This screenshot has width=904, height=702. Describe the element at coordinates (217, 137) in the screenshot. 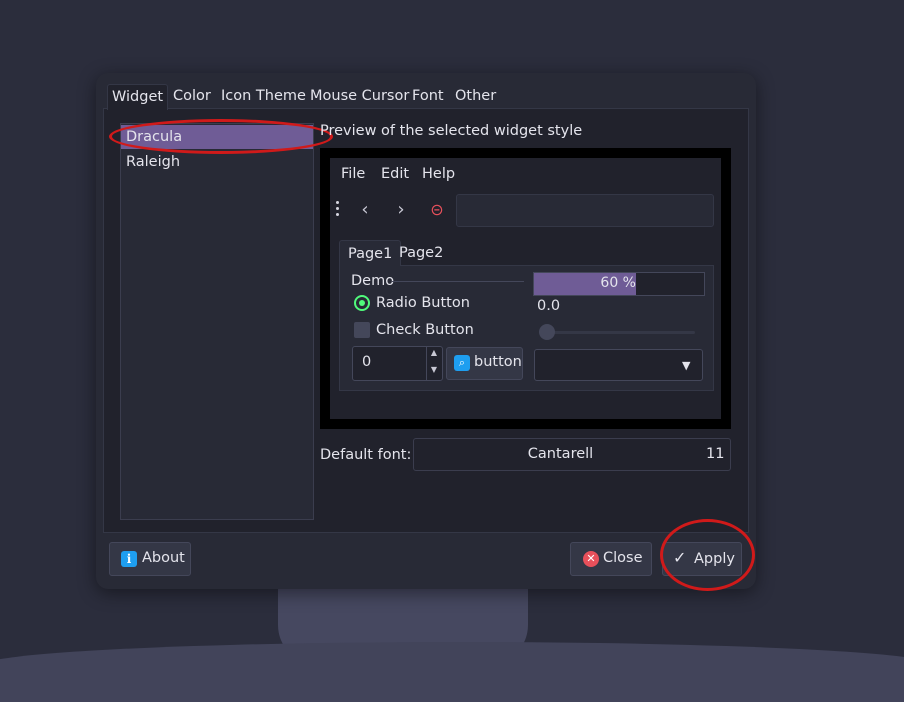

I see `list-item-dracula: Dracula` at that location.